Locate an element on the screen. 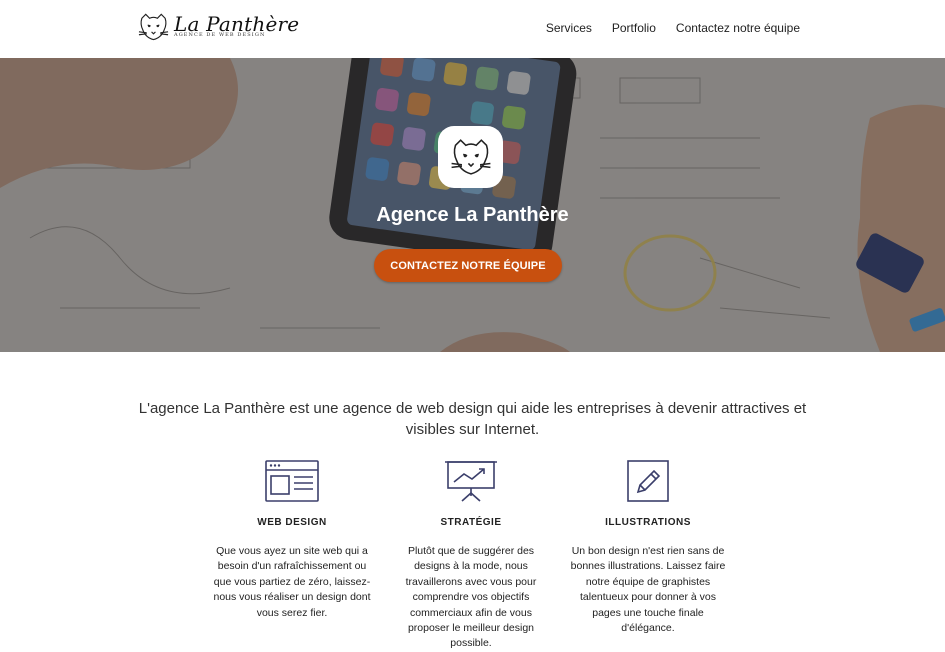 Image resolution: width=945 pixels, height=652 pixels. pencil-box-icon is located at coordinates (648, 481).